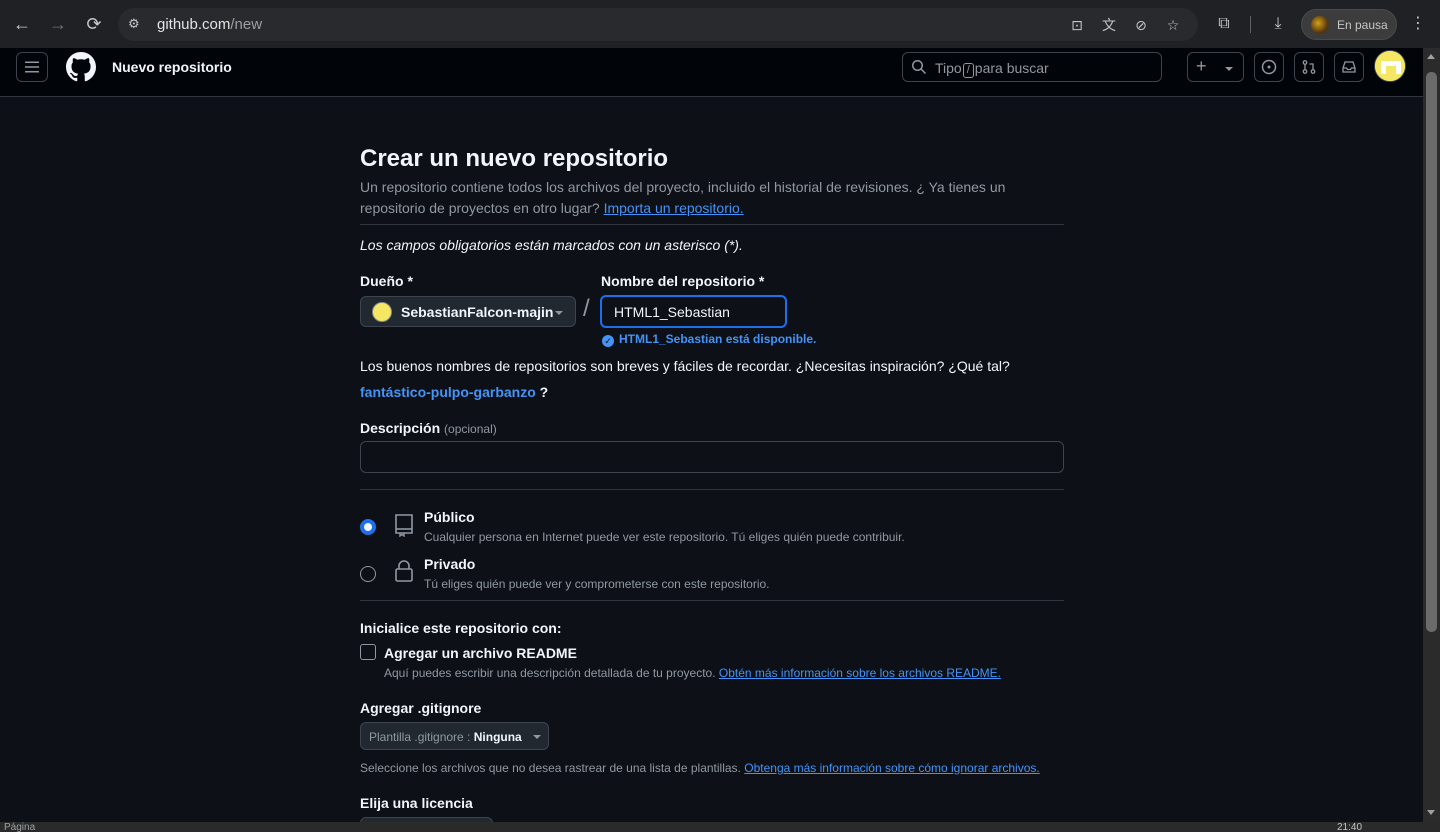 The width and height of the screenshot is (1440, 832). Describe the element at coordinates (450, 564) in the screenshot. I see `private-title: Privado` at that location.